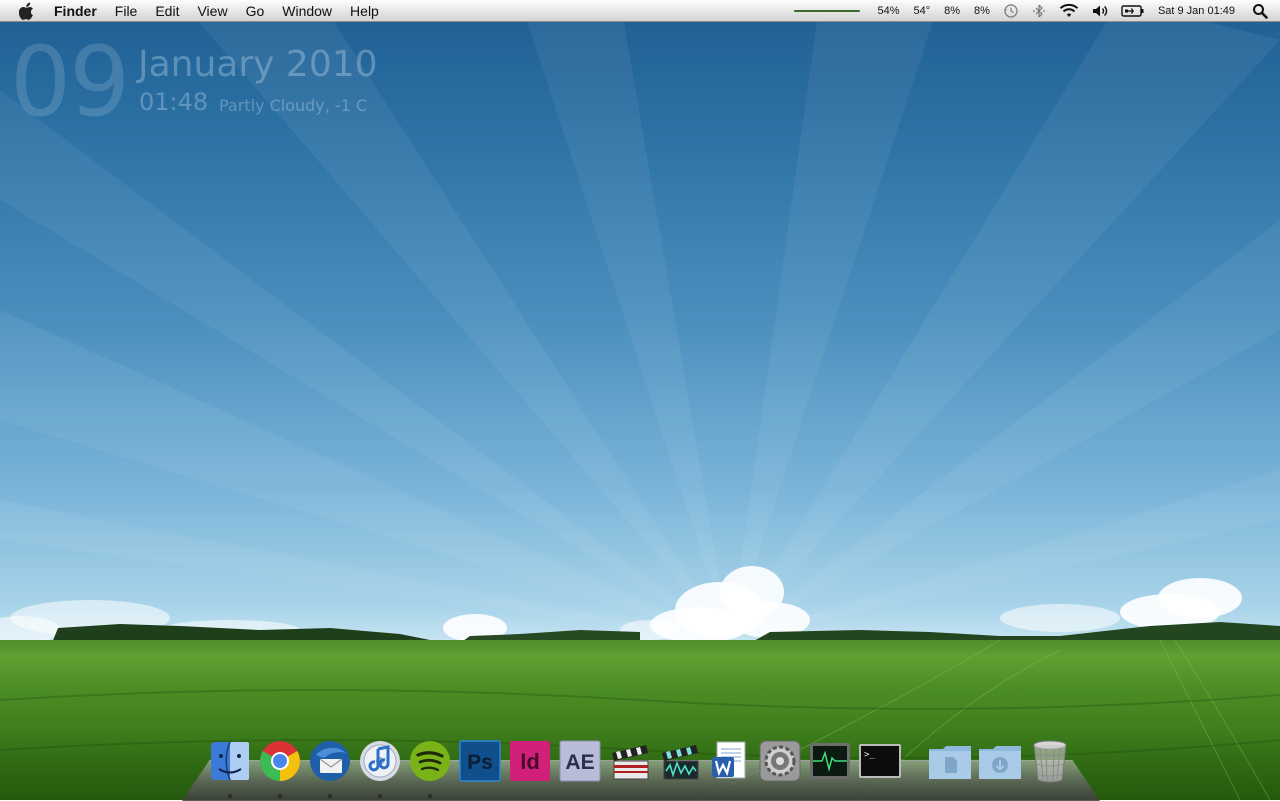 The image size is (1280, 801). I want to click on menu-view: View, so click(212, 11).